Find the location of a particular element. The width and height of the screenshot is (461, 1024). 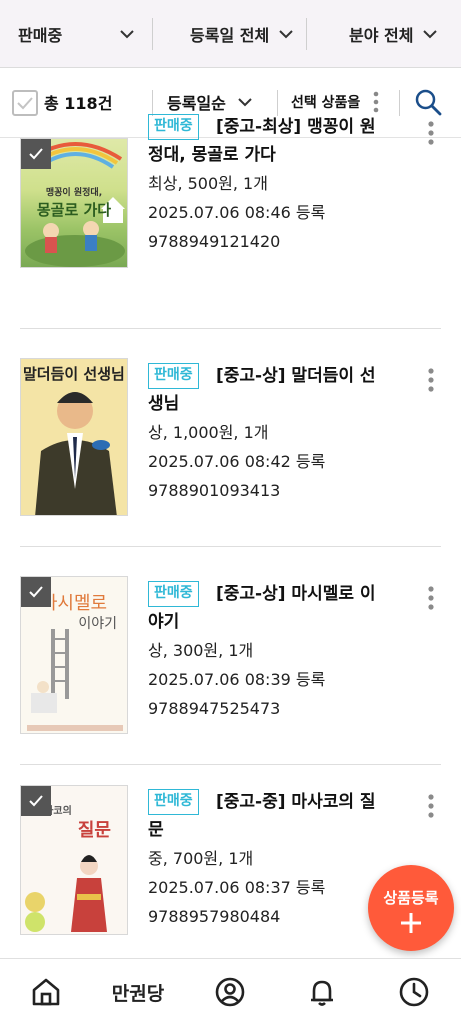

profile-icon is located at coordinates (230, 992).